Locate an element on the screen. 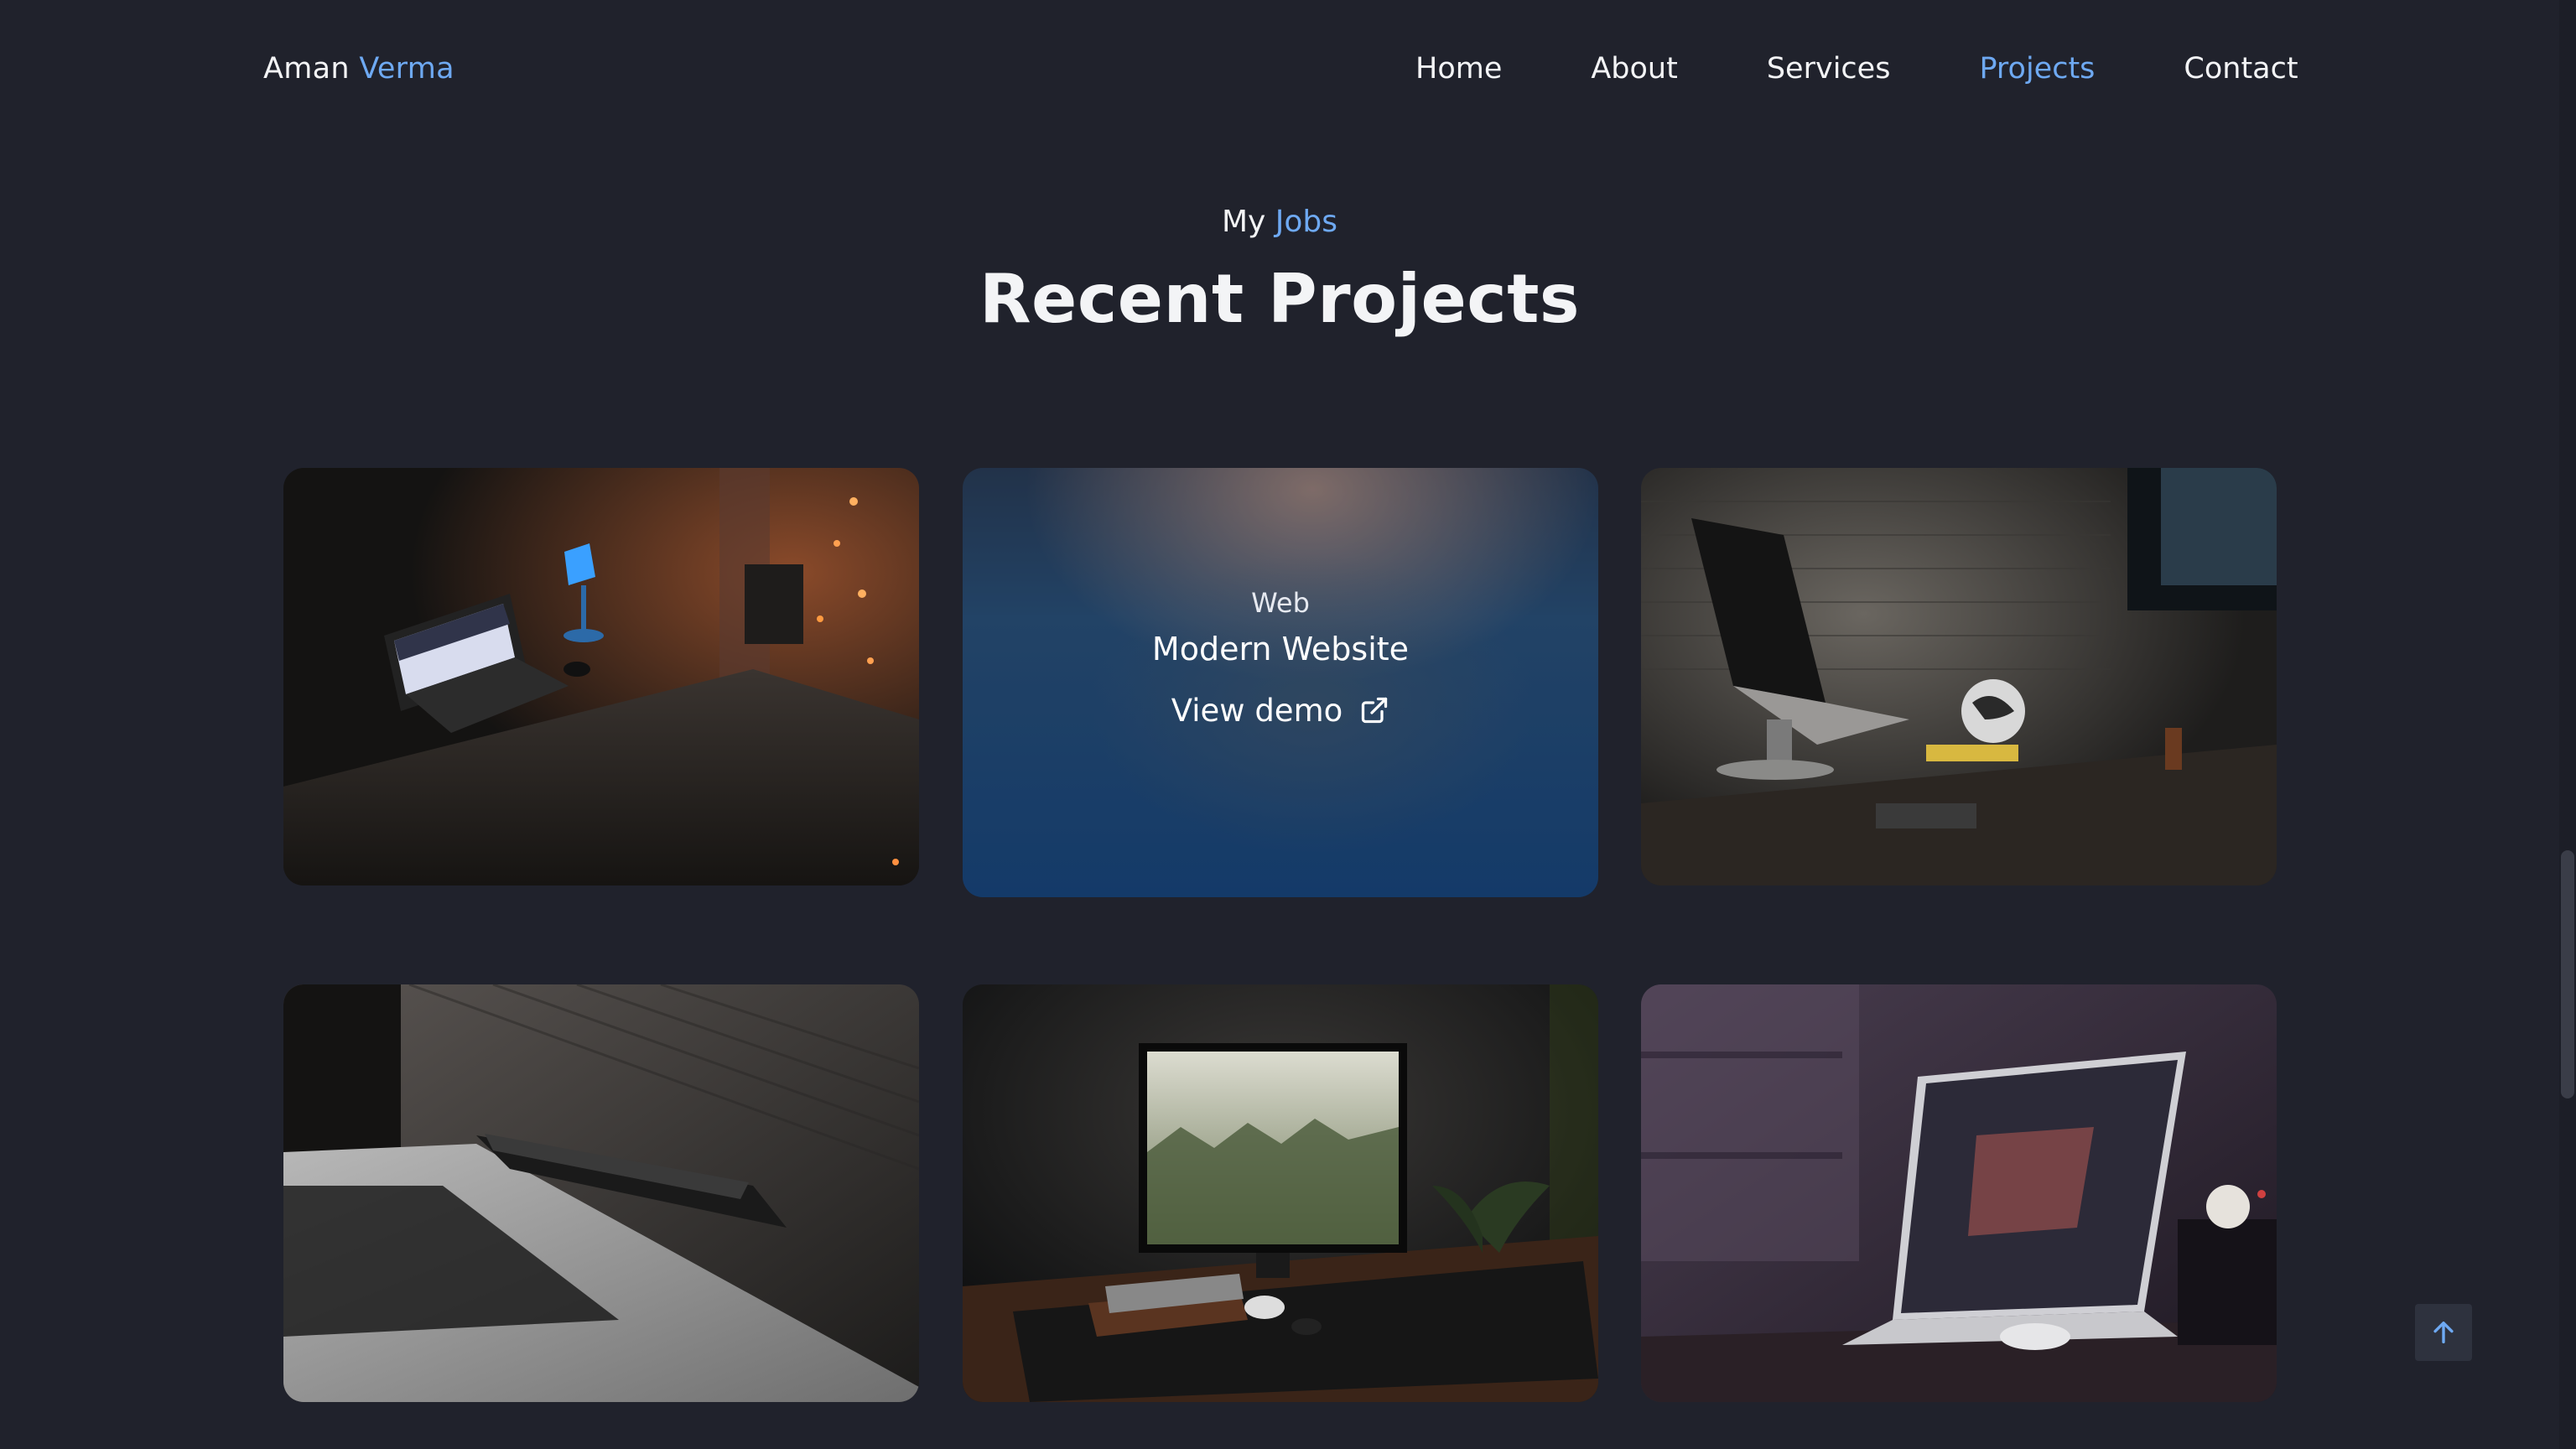  section-title: Recent Projects is located at coordinates (1280, 299).